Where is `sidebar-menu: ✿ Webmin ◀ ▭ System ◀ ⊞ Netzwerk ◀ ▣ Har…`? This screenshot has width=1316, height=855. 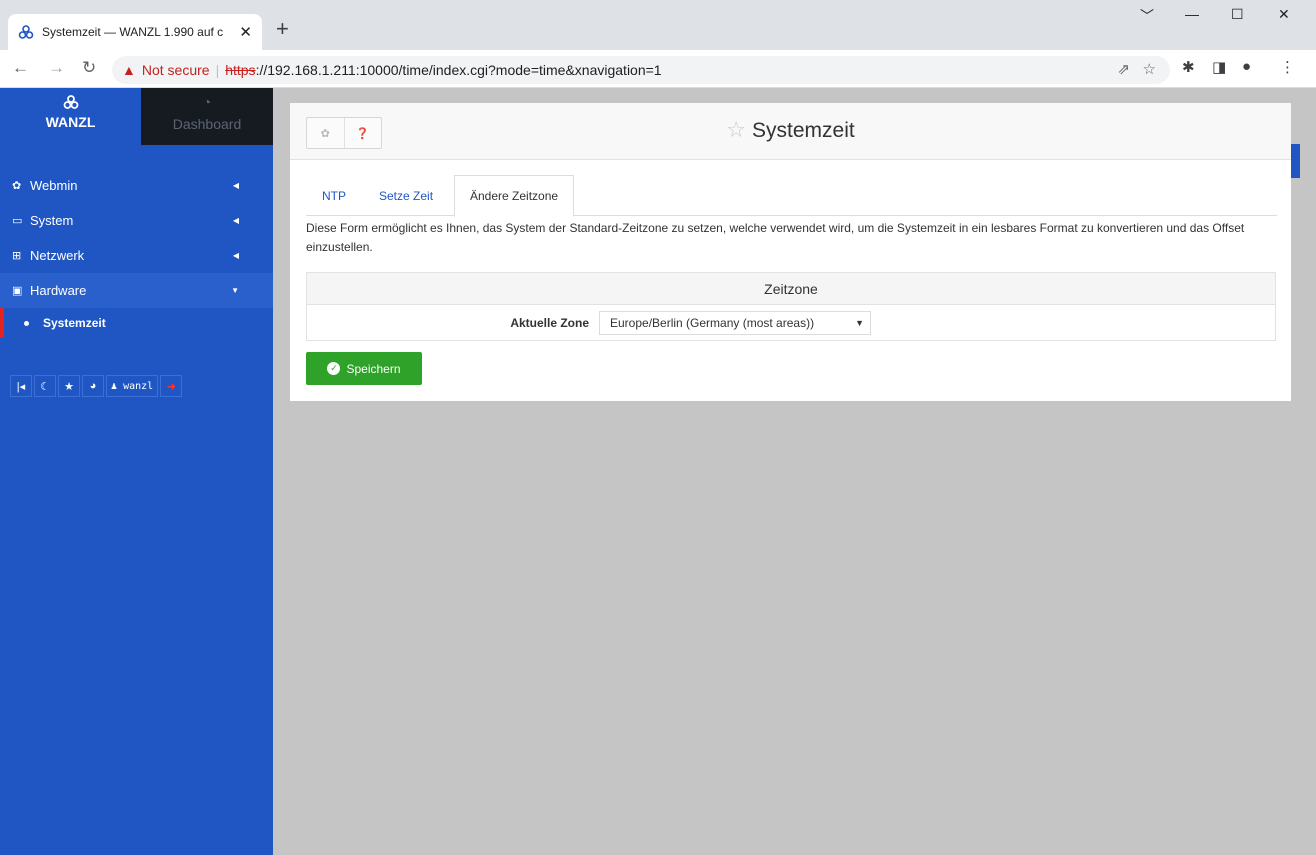
sidebar-menu: ✿ Webmin ◀ ▭ System ◀ ⊞ Netzwerk ◀ ▣ Har… is located at coordinates (136, 253).